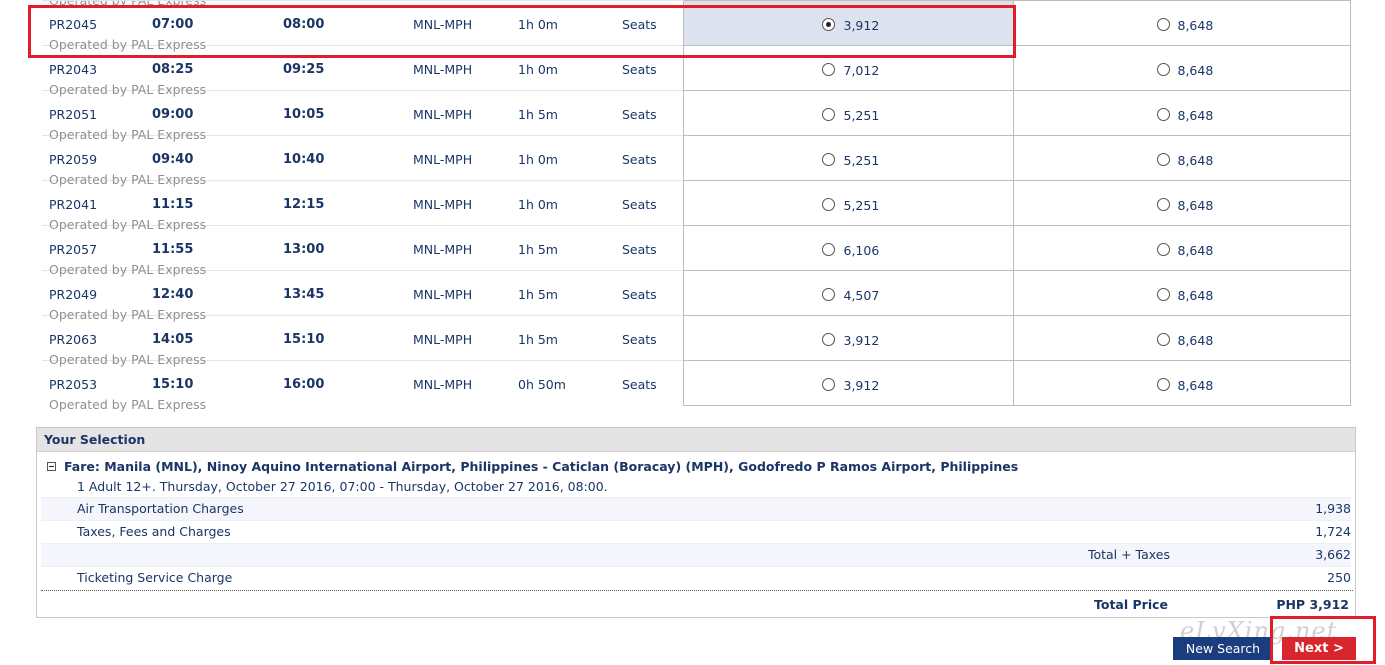 The height and width of the screenshot is (665, 1385). What do you see at coordinates (861, 70) in the screenshot?
I see `economy-fare-price: 7,012` at bounding box center [861, 70].